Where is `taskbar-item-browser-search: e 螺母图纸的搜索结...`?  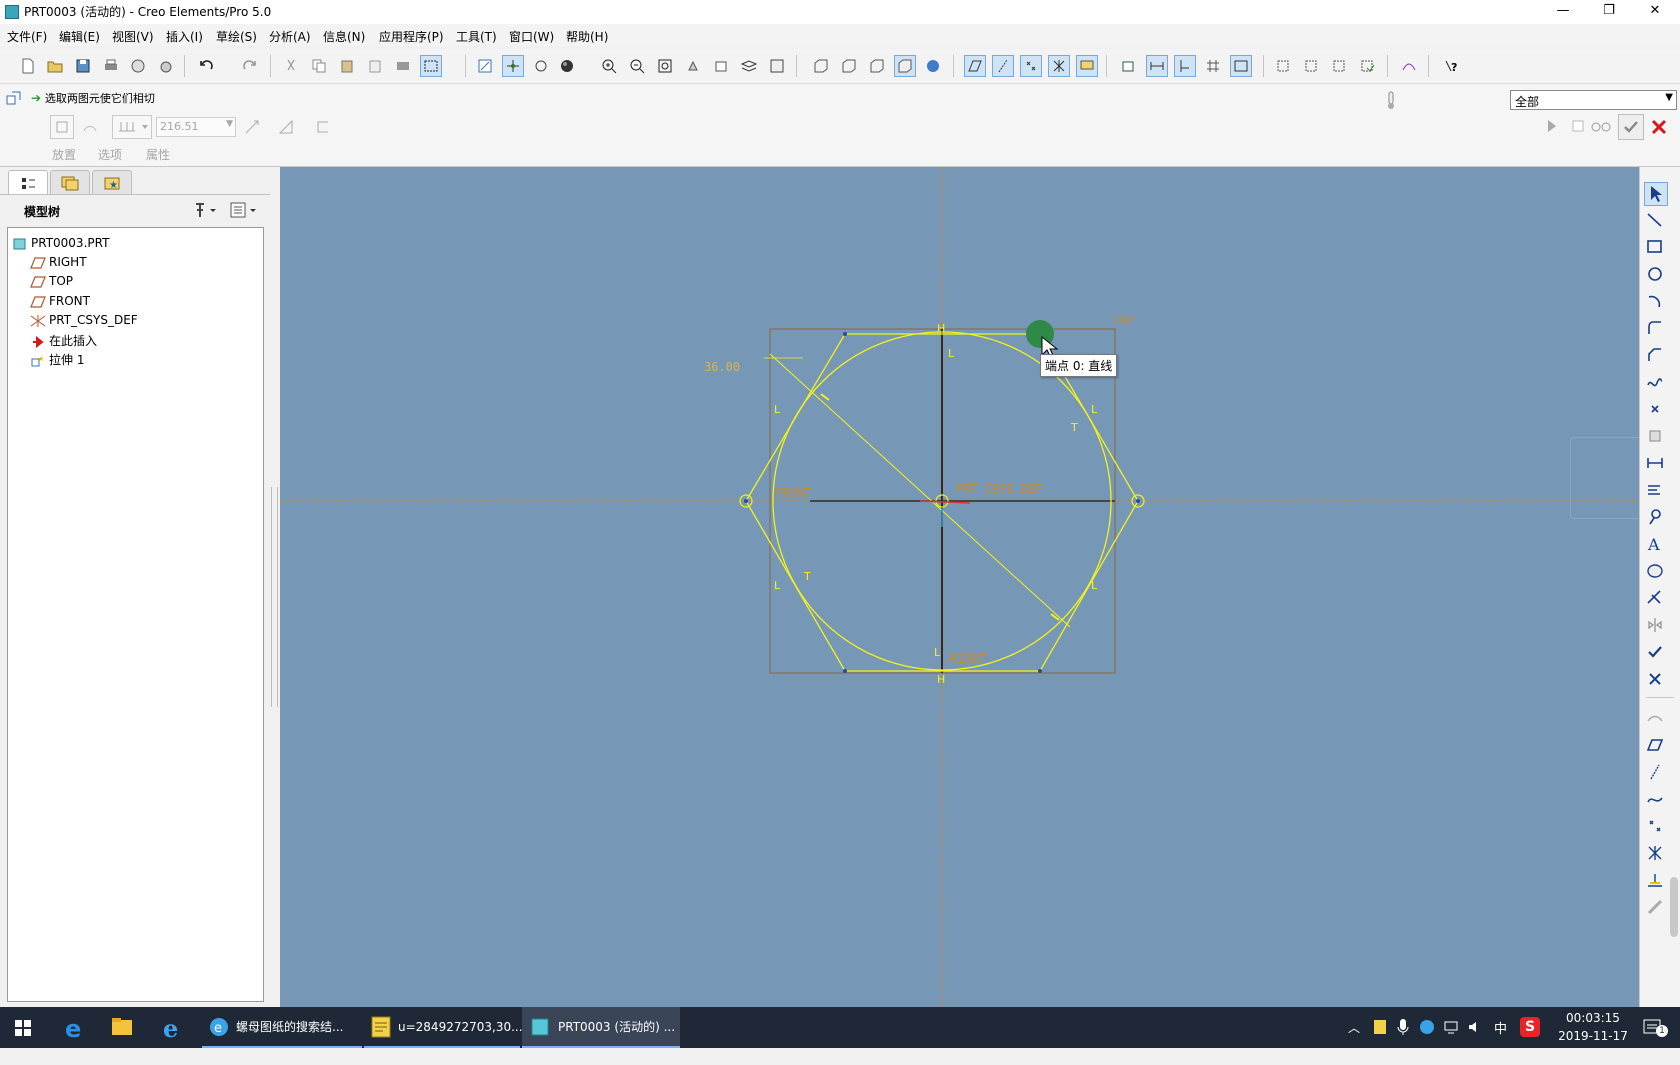 taskbar-item-browser-search: e 螺母图纸的搜索结... is located at coordinates (282, 1027).